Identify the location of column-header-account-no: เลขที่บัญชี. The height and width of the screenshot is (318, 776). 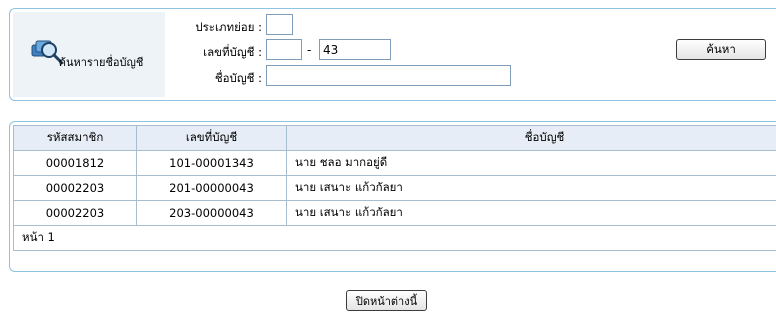
(211, 138).